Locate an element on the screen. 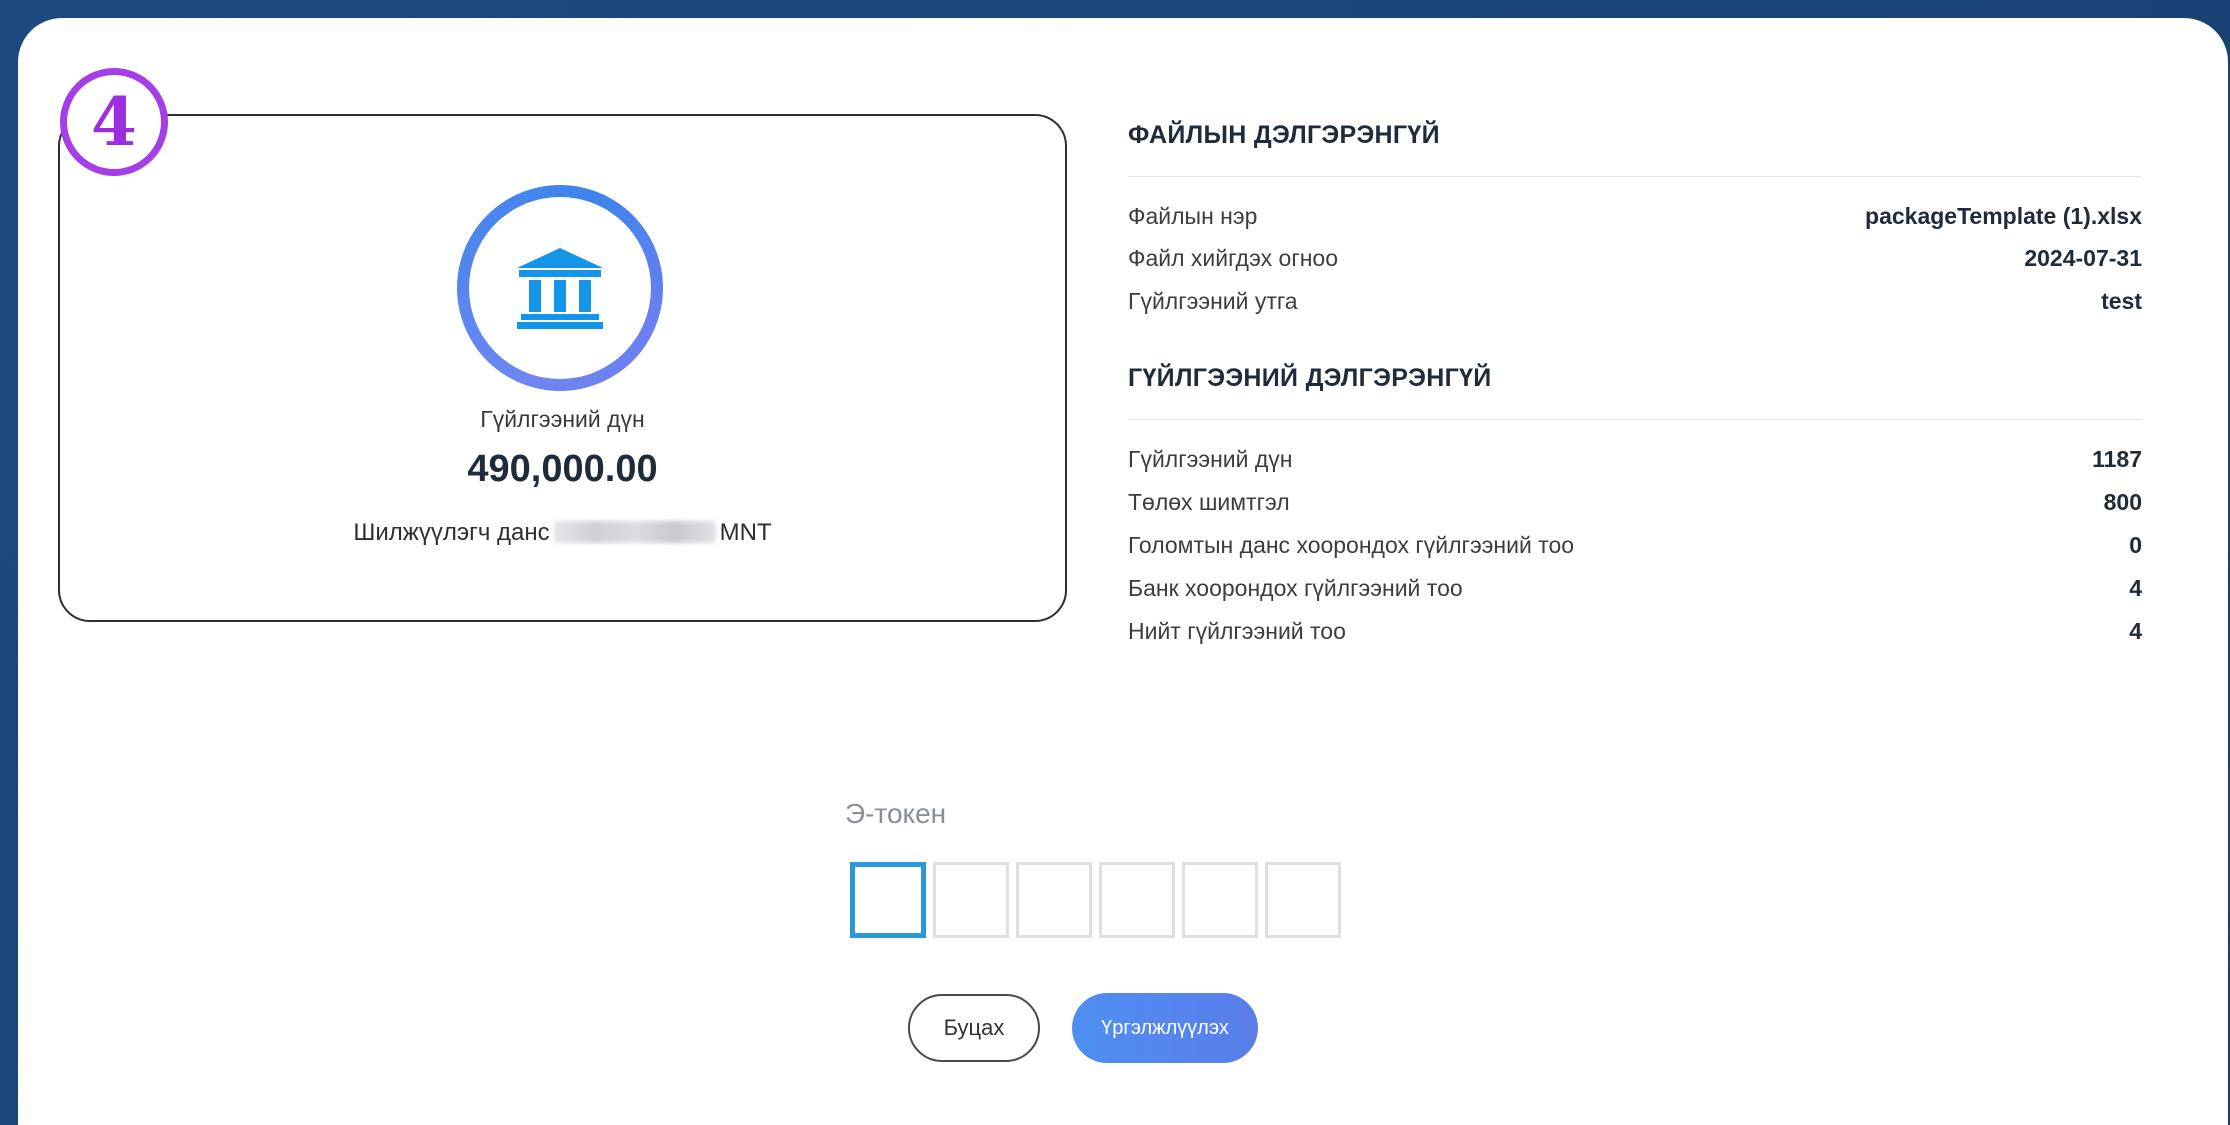 The width and height of the screenshot is (2230, 1125). continue-button: Үргэлжлүүлэх is located at coordinates (1165, 1028).